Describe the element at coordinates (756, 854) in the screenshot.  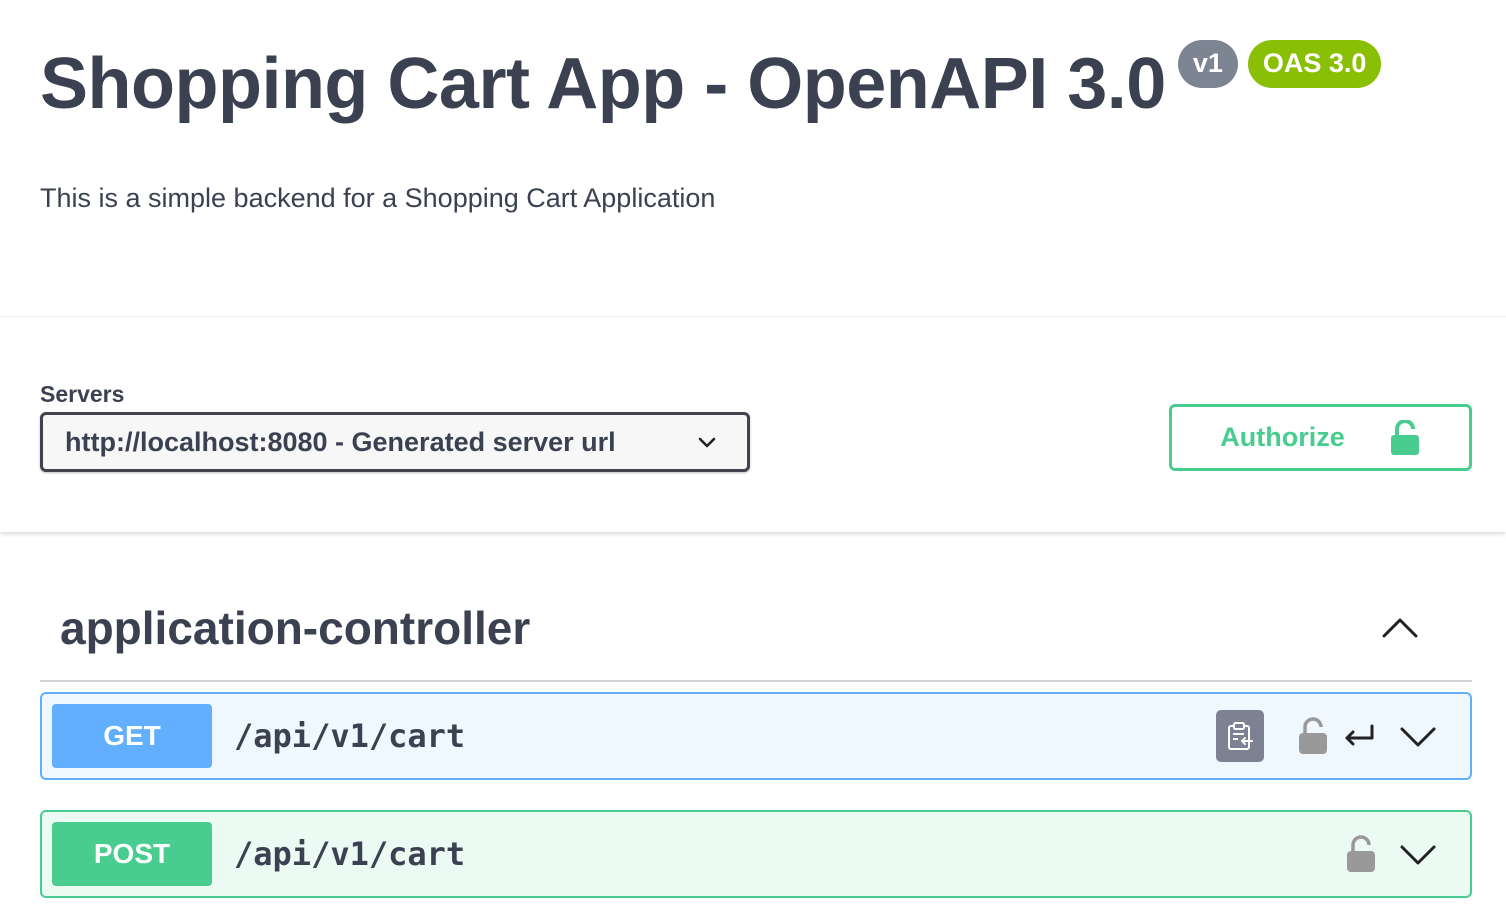
I see `opblock-post-cart: POST /api/v1/cart` at that location.